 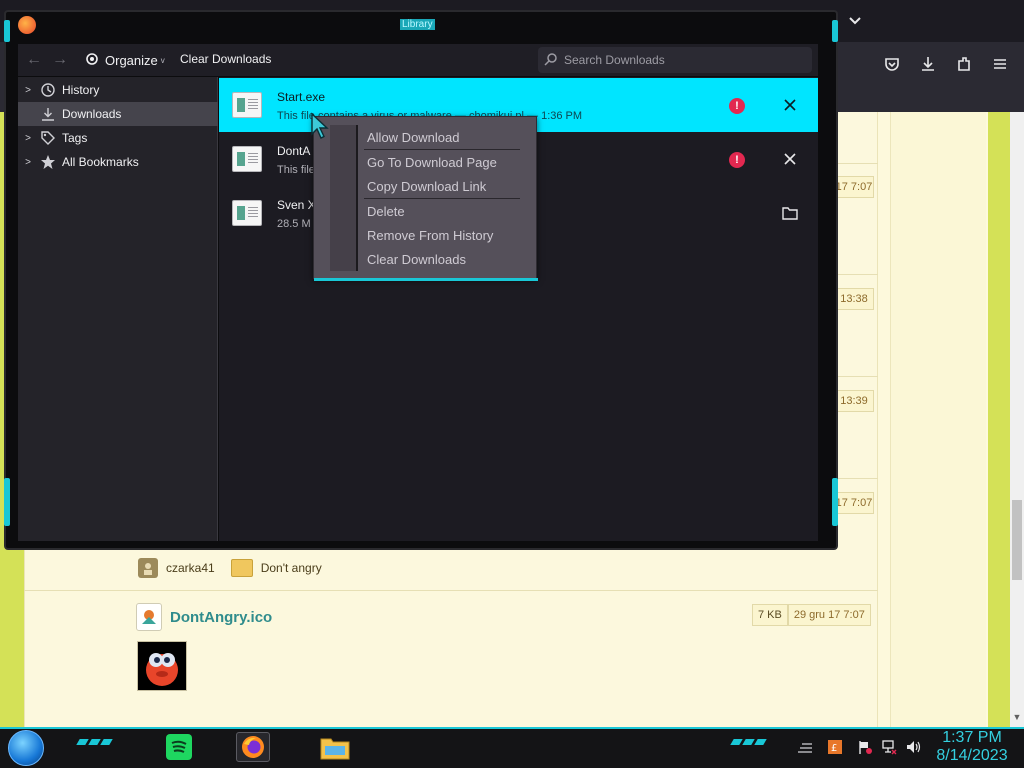 What do you see at coordinates (131, 60) in the screenshot?
I see `organize-label: Organize` at bounding box center [131, 60].